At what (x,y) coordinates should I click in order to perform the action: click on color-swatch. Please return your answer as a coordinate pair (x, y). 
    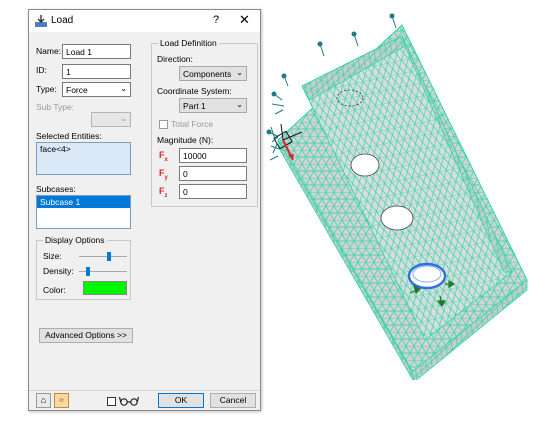
    Looking at the image, I should click on (105, 288).